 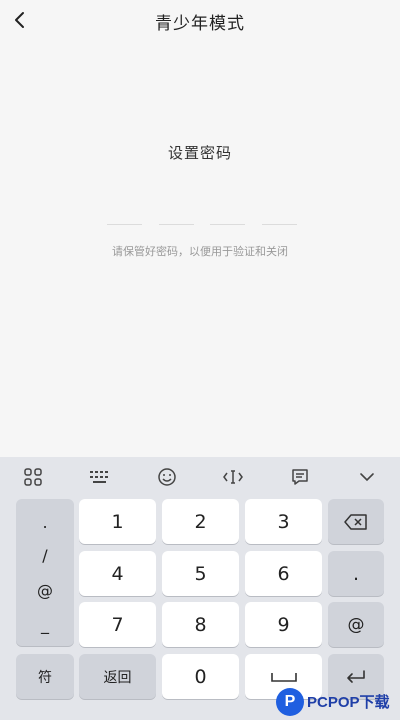 What do you see at coordinates (117, 676) in the screenshot?
I see `return-key: 返回` at bounding box center [117, 676].